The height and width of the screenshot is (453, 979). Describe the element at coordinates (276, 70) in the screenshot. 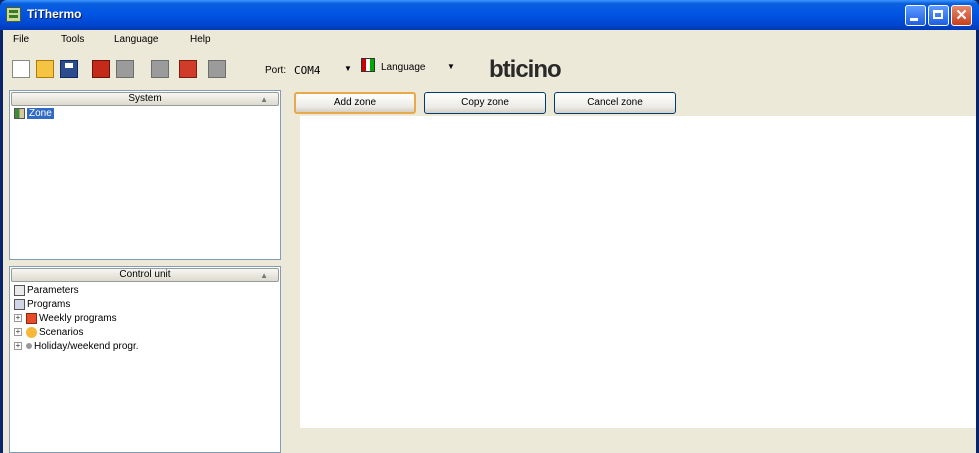

I see `port-label: Port:` at that location.